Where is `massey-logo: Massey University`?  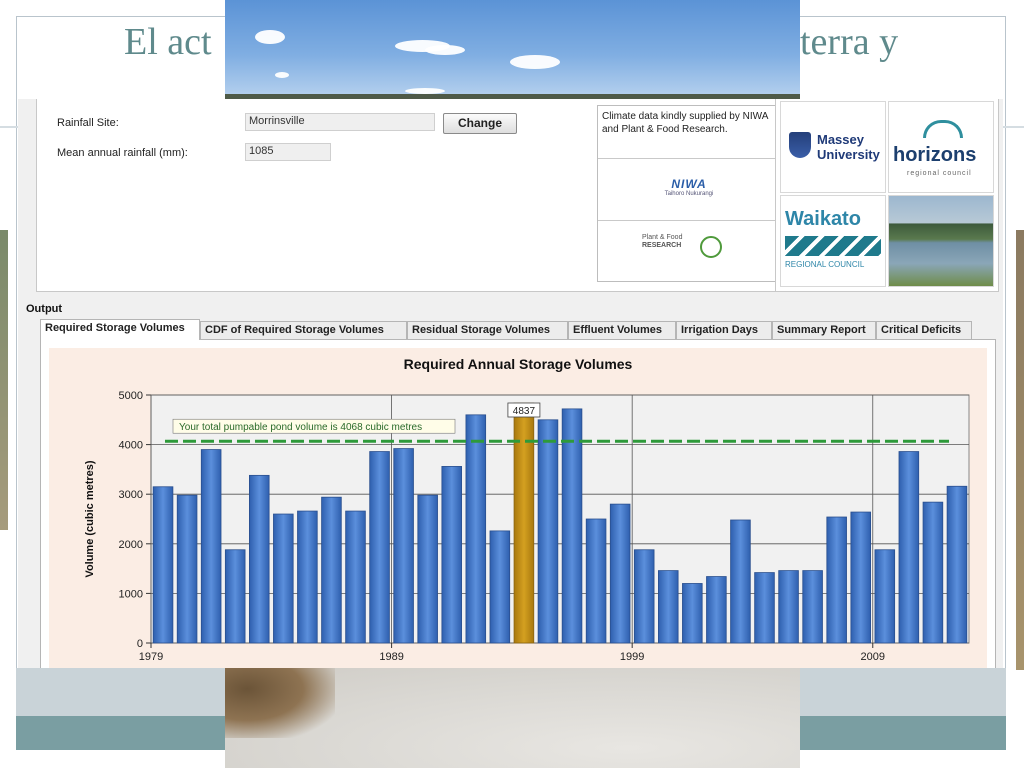
massey-logo: Massey University is located at coordinates (833, 147).